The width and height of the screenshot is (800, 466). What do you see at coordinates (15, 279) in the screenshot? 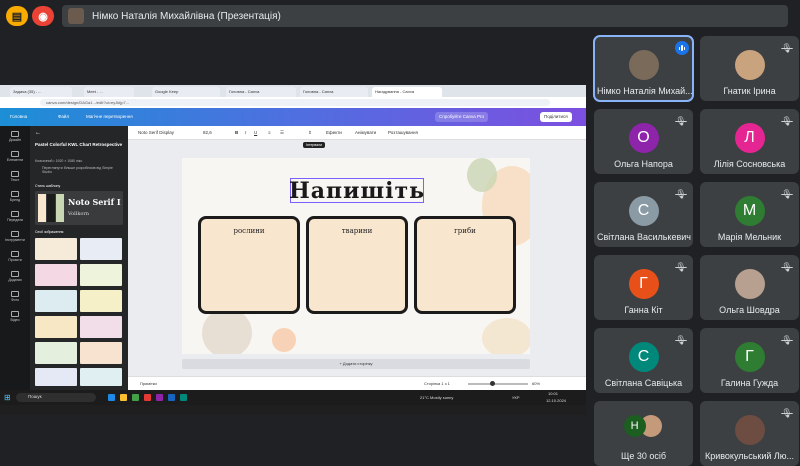
I see `rail-item-apps: Додатки` at bounding box center [15, 279].